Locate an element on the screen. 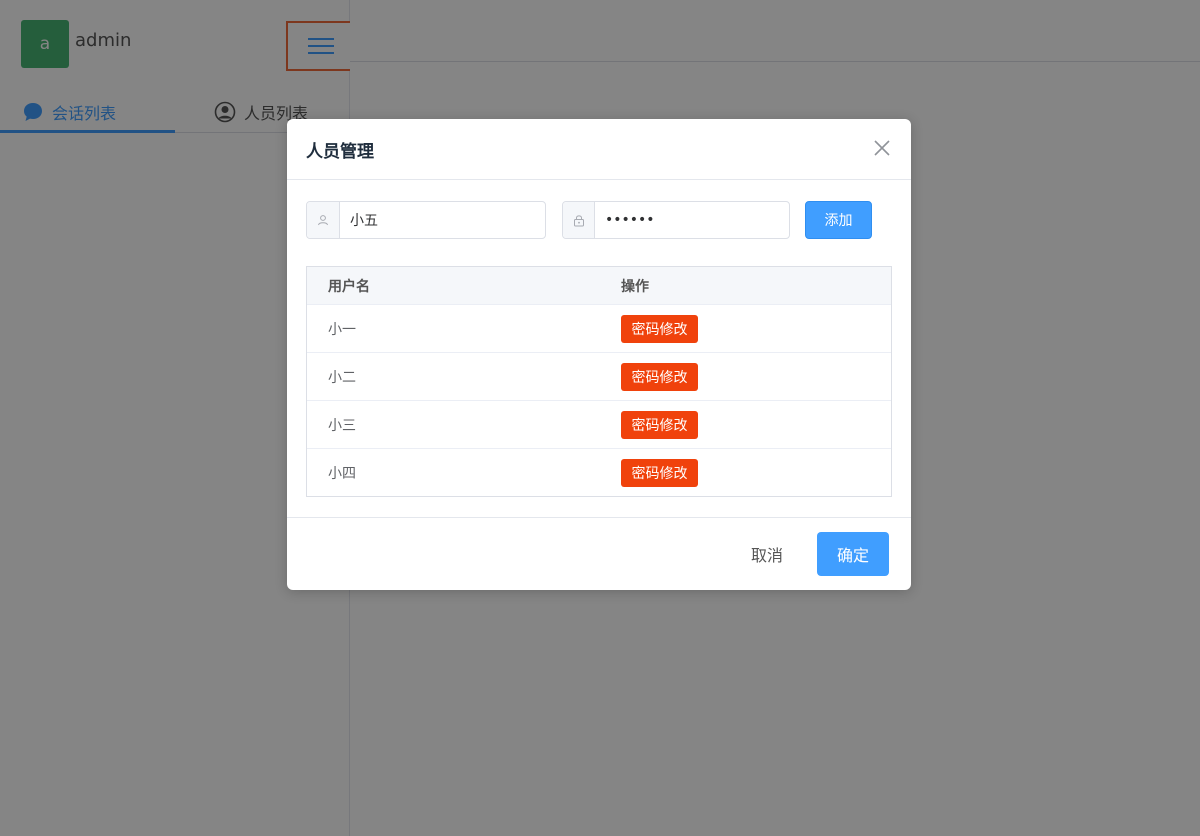 The height and width of the screenshot is (836, 1200). close-button is located at coordinates (882, 148).